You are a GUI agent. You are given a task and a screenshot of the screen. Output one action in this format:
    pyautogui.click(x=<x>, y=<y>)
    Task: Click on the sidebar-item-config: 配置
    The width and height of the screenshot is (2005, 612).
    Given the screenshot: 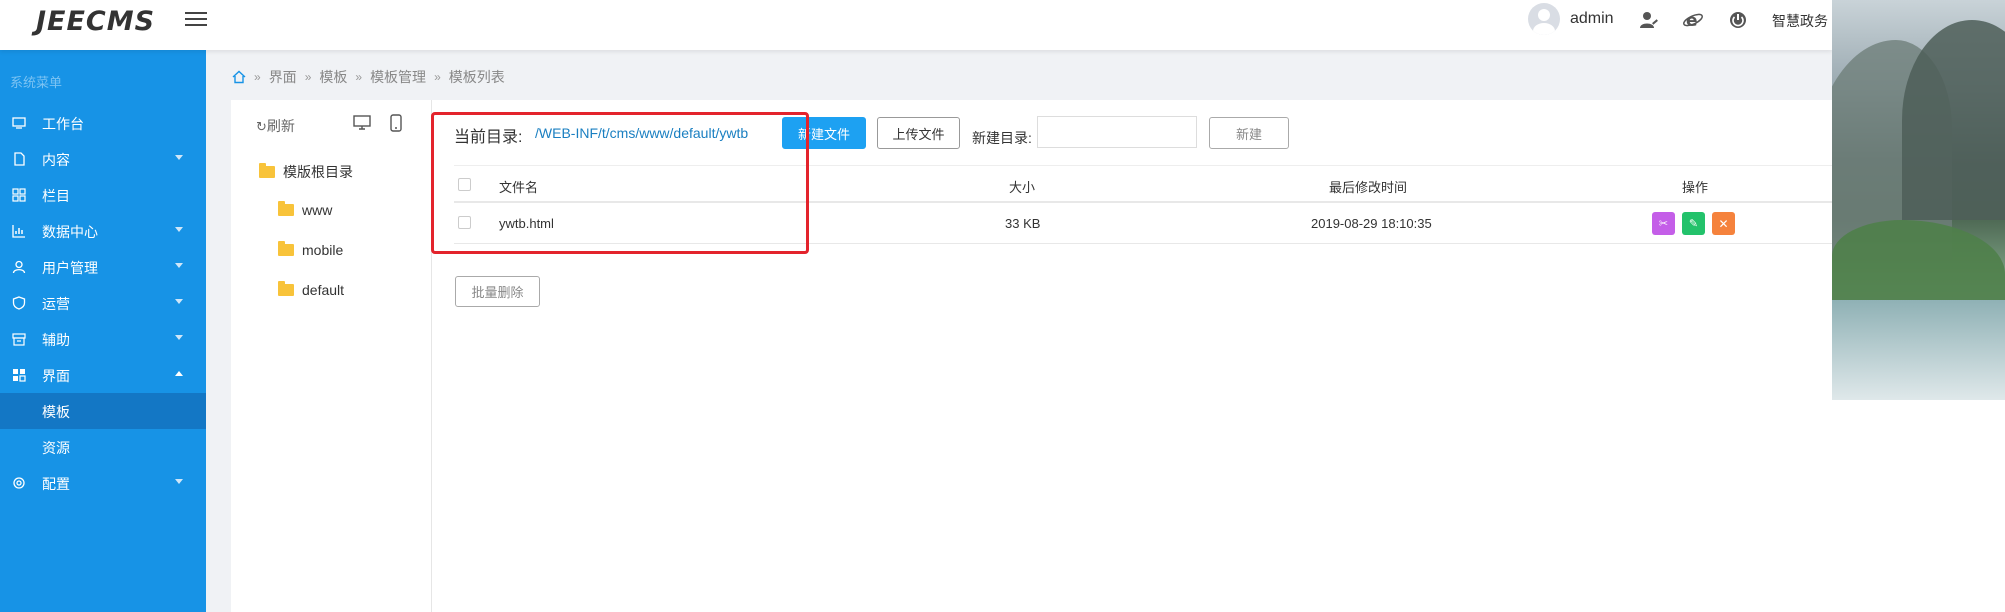 What is the action you would take?
    pyautogui.click(x=103, y=483)
    